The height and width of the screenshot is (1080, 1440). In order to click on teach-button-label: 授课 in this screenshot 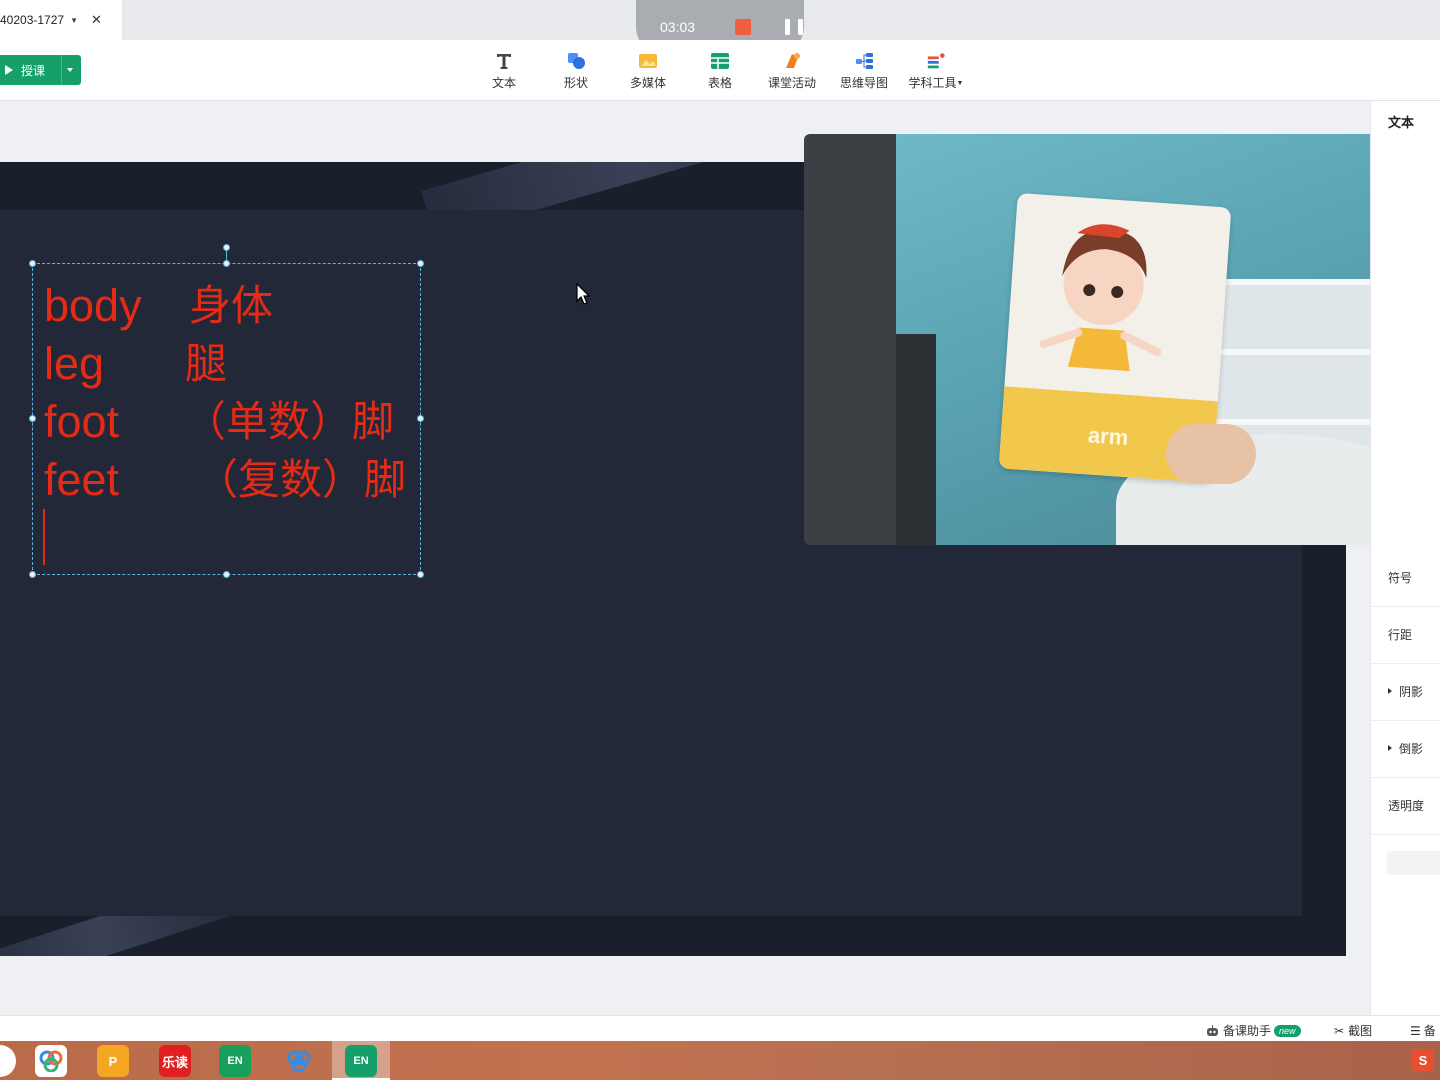, I will do `click(33, 70)`.